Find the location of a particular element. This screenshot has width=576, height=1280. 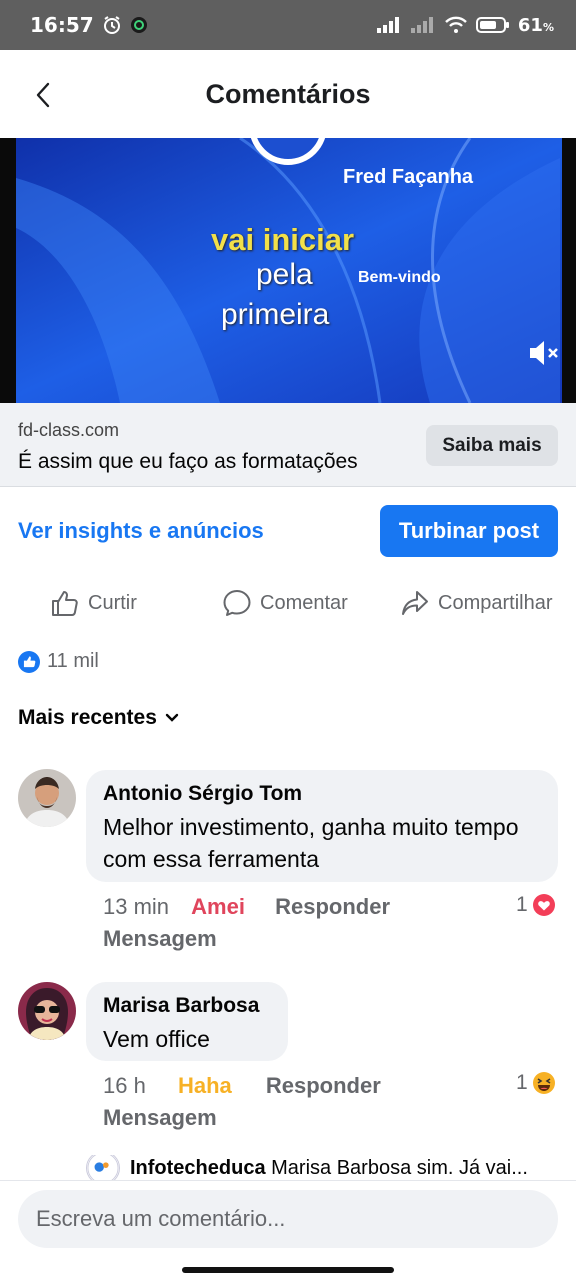

video-frame-right is located at coordinates (569, 270).